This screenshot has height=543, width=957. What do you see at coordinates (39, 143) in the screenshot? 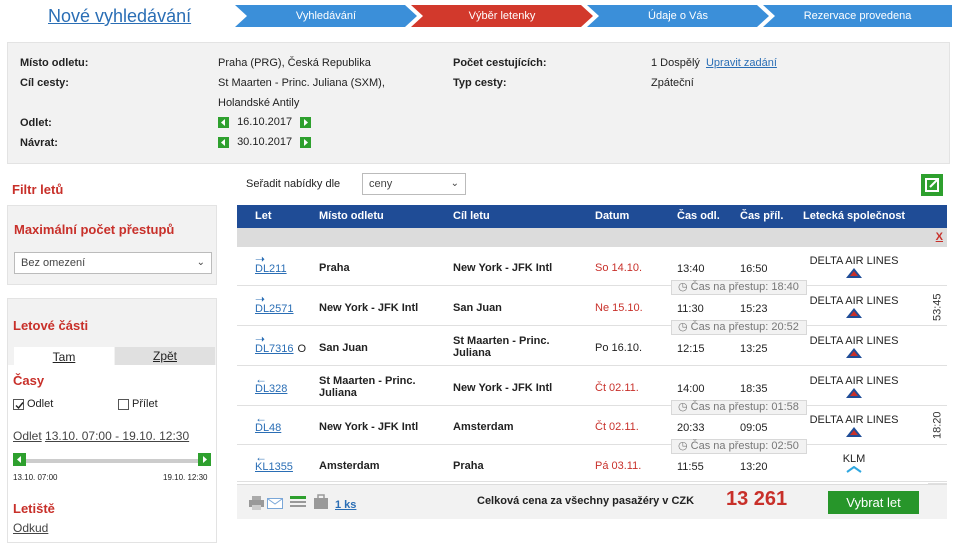
I see `return-label: Návrat:` at bounding box center [39, 143].